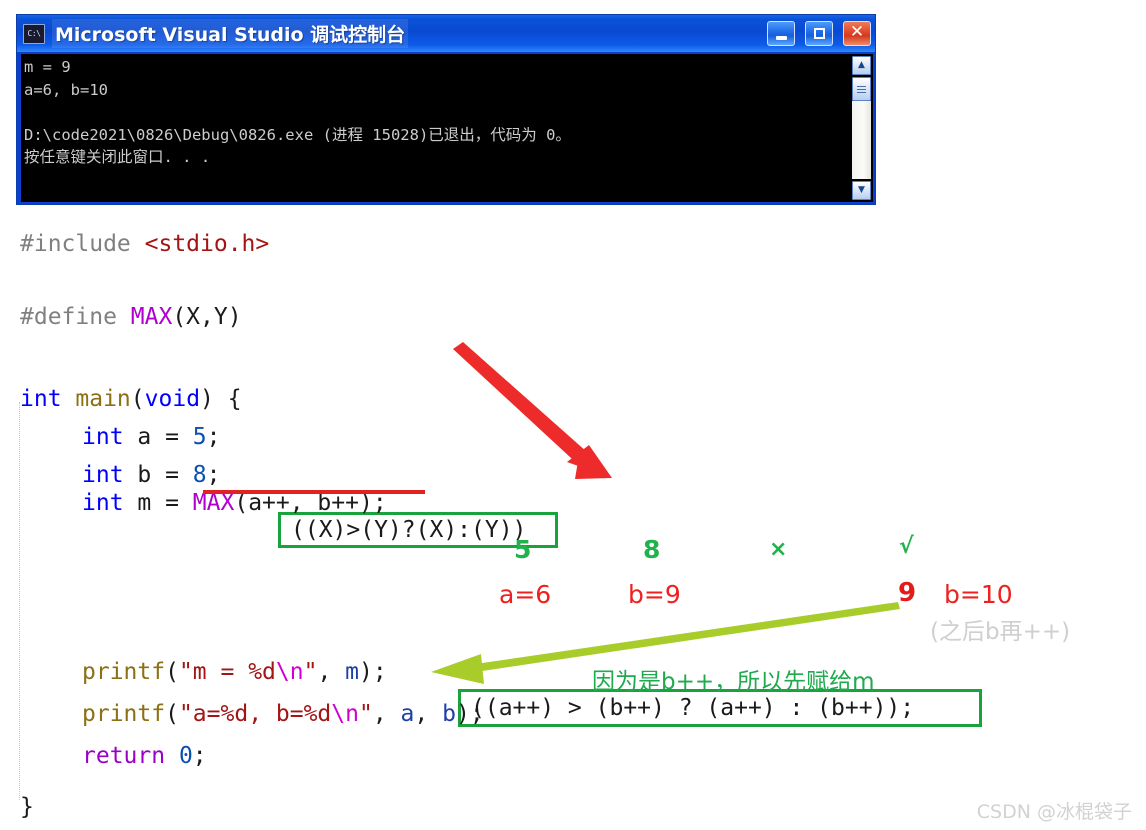  I want to click on printf2-arg-a: a, so click(407, 714).